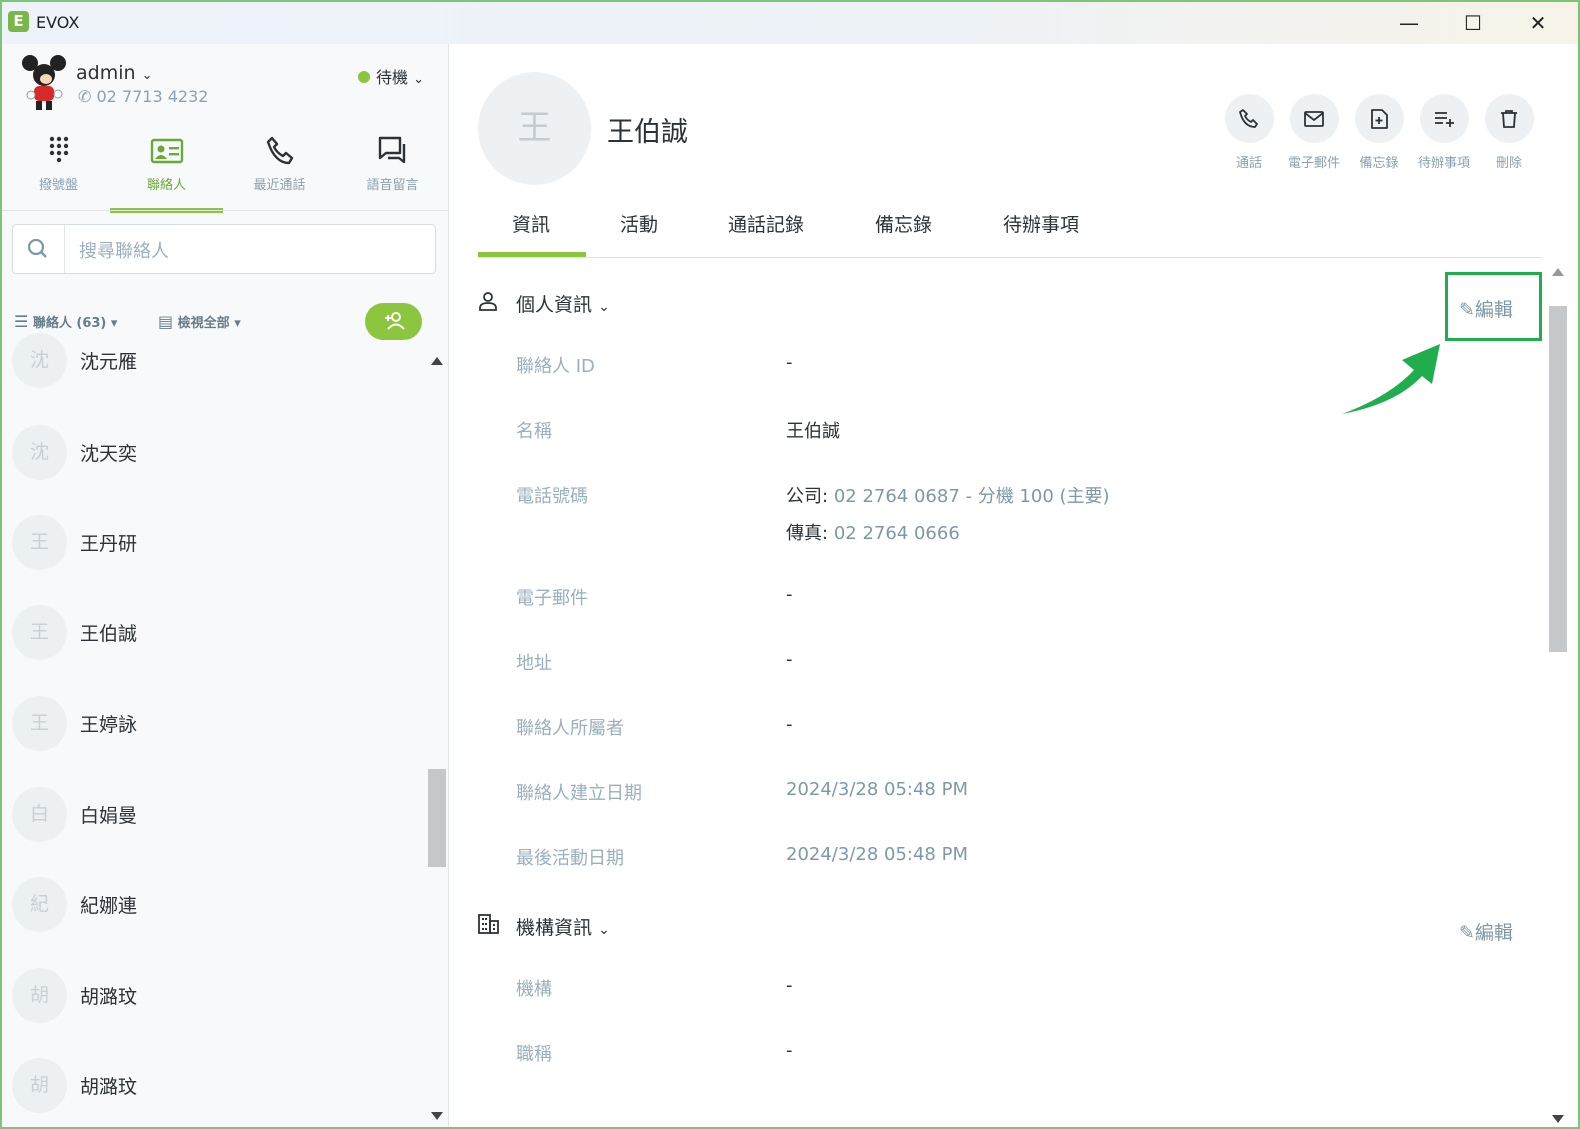  Describe the element at coordinates (789, 985) in the screenshot. I see `org-value: -` at that location.